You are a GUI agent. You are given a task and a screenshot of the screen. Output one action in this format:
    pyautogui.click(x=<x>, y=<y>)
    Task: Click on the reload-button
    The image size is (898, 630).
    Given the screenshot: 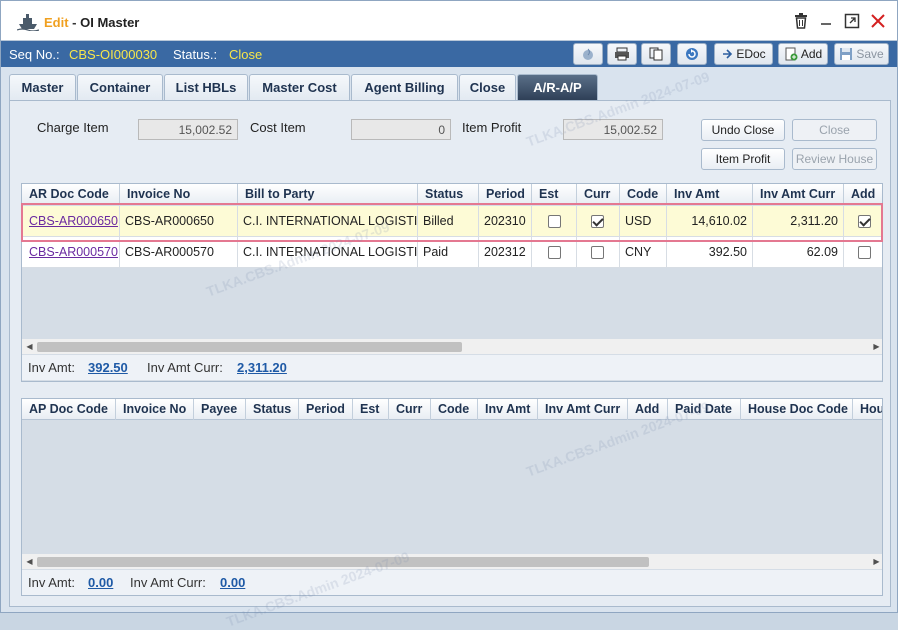 What is the action you would take?
    pyautogui.click(x=692, y=54)
    